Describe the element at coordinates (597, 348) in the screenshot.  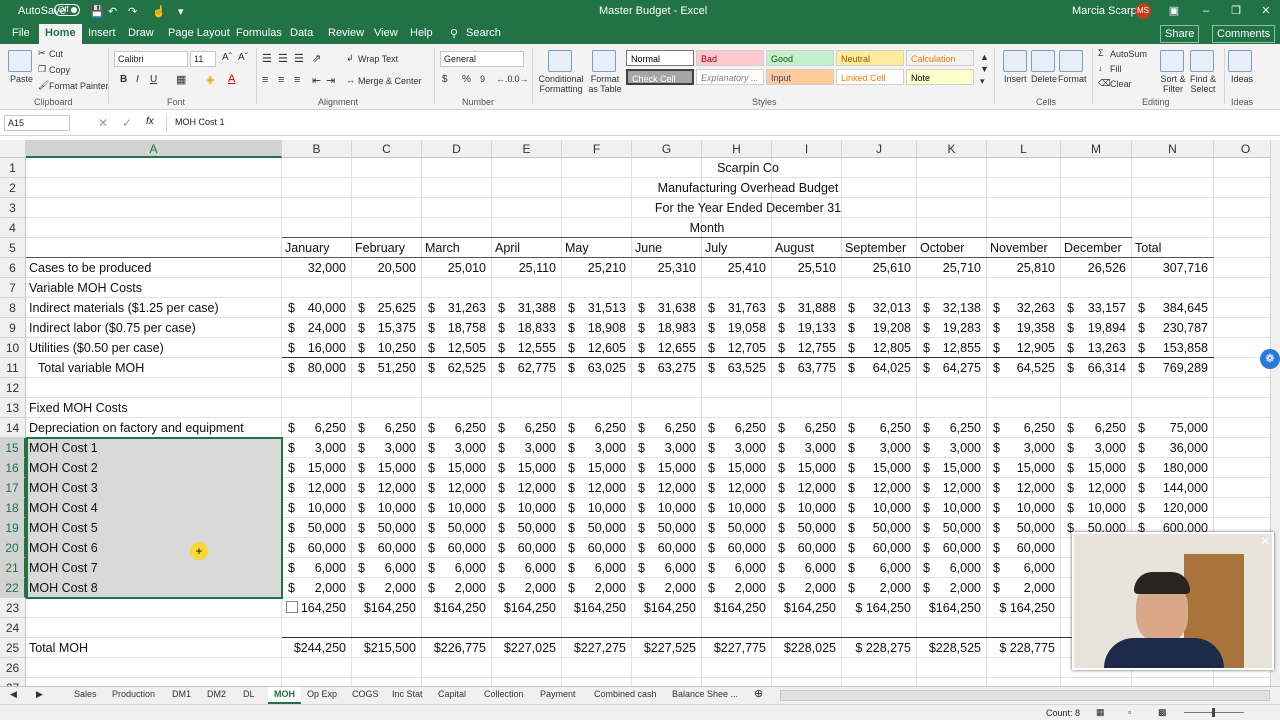
I see `data-cell: $12,605` at that location.